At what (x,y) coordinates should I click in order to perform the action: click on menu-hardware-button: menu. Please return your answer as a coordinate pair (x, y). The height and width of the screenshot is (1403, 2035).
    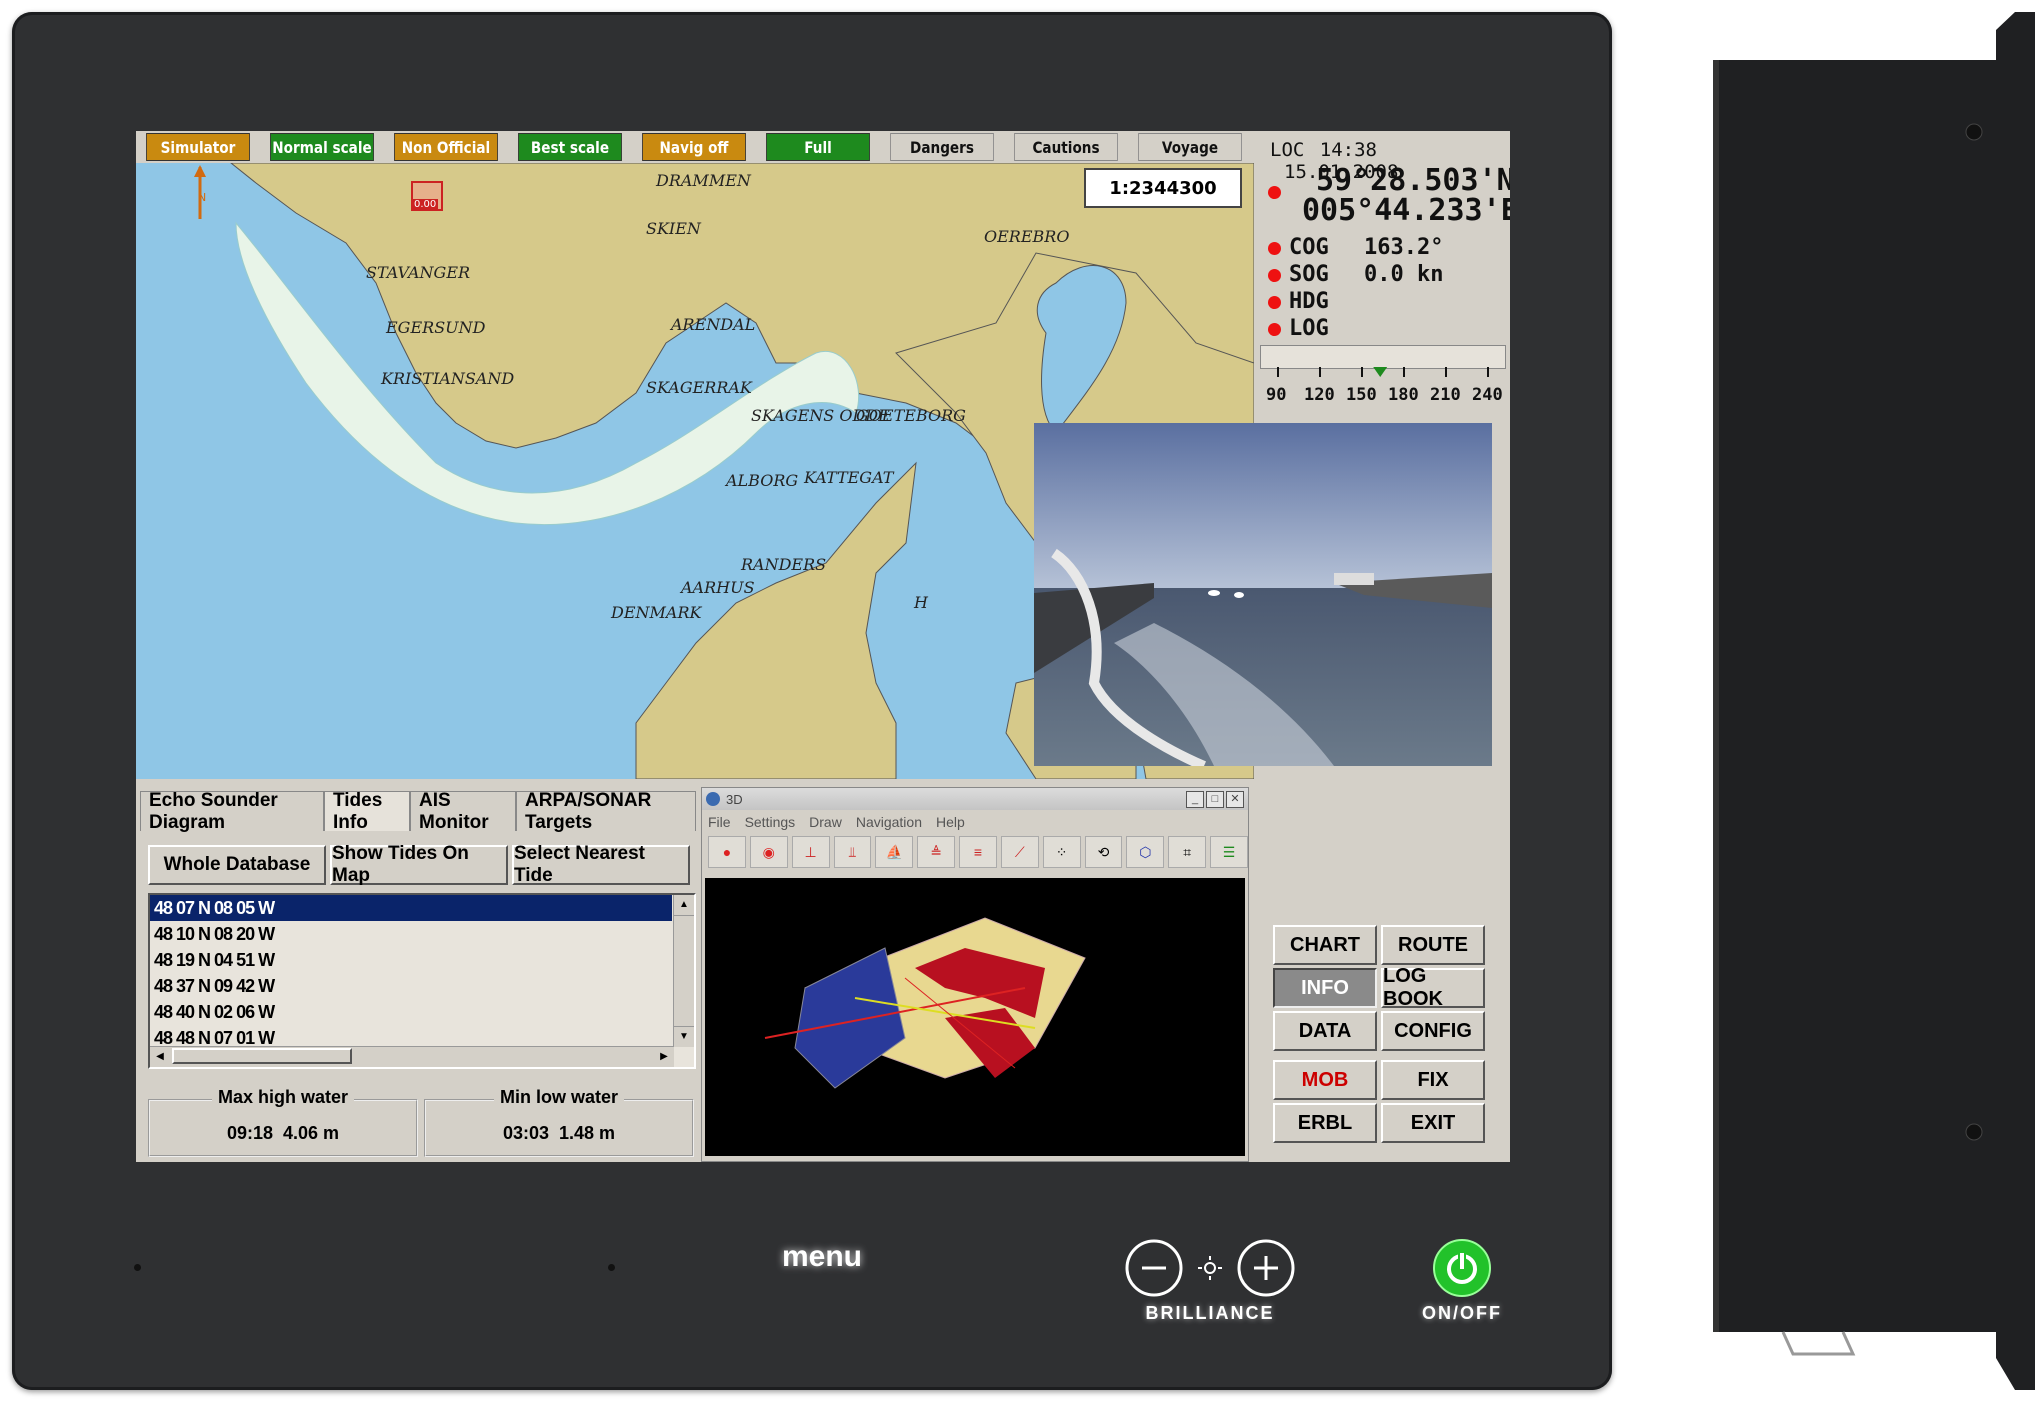
    Looking at the image, I should click on (822, 1257).